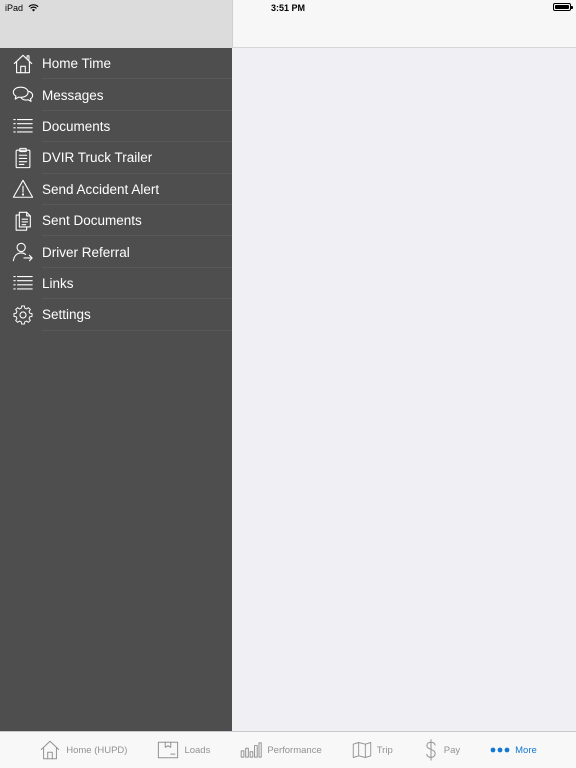 The height and width of the screenshot is (768, 576). What do you see at coordinates (66, 315) in the screenshot?
I see `sidebar-item-label: Settings` at bounding box center [66, 315].